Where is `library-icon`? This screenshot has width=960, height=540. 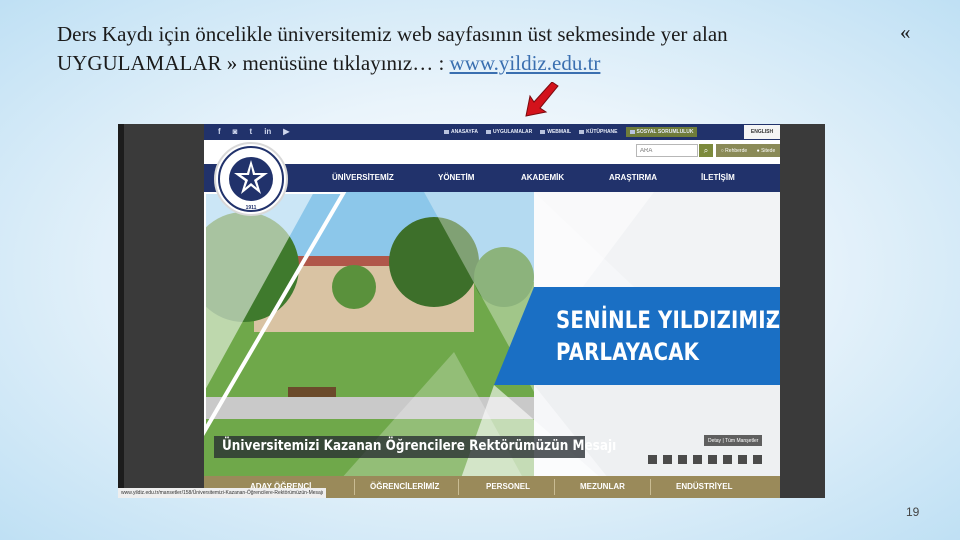 library-icon is located at coordinates (582, 132).